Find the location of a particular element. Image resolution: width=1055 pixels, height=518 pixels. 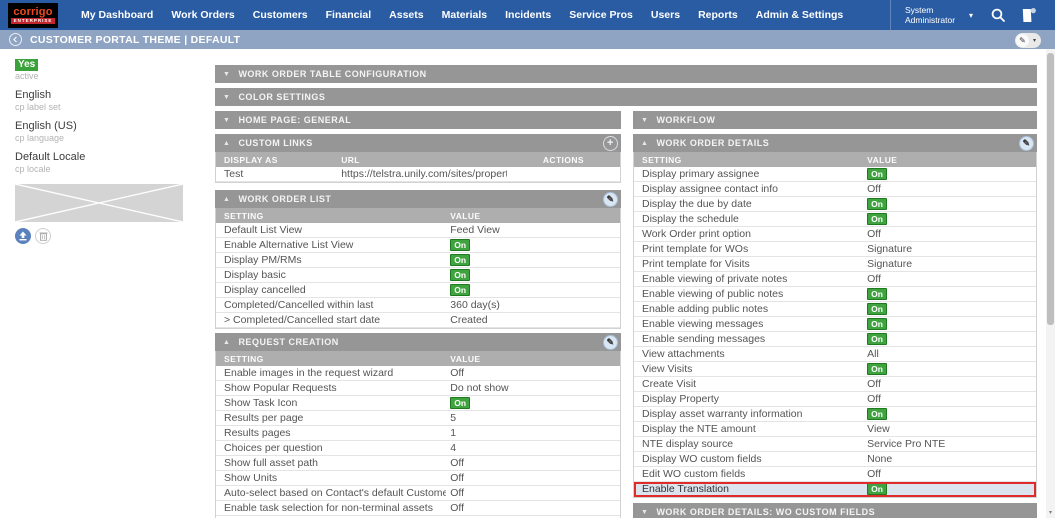

panel-header-custom-links: ▲ CUSTOM LINKS + is located at coordinates (418, 143).